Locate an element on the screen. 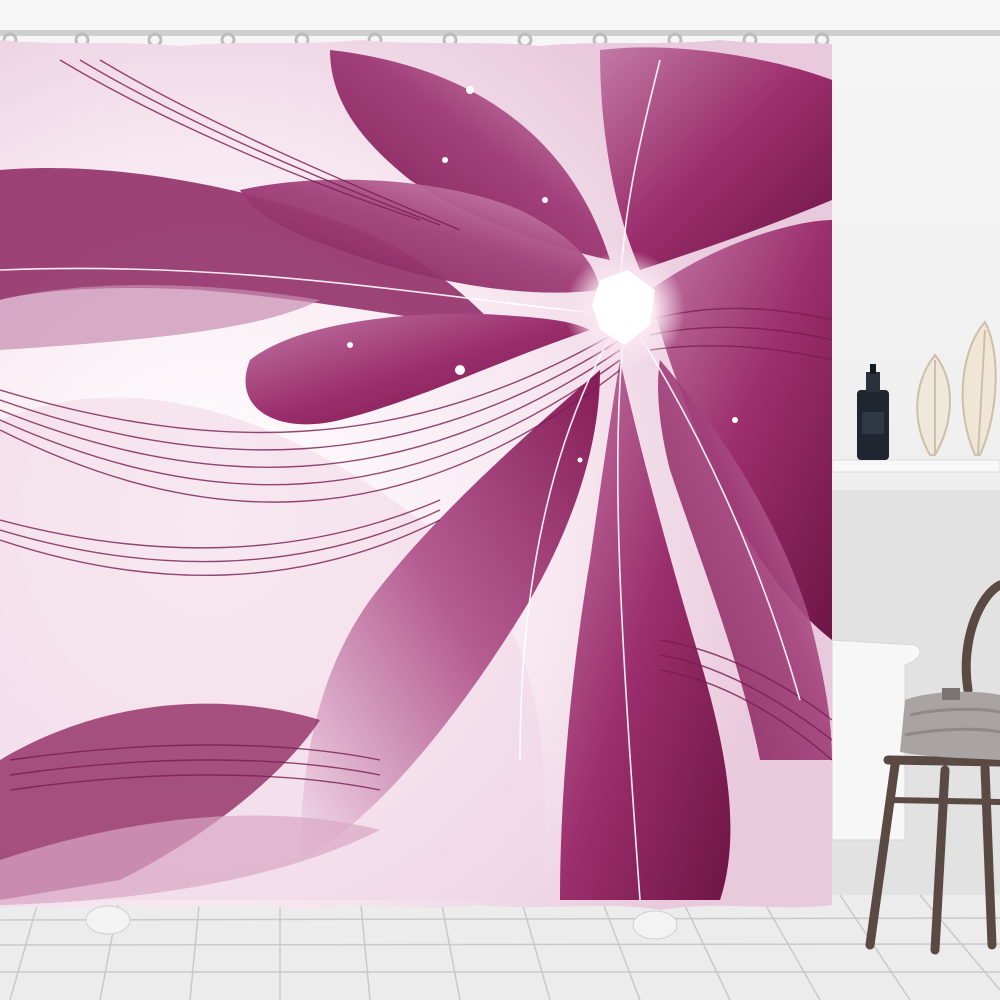  floor is located at coordinates (500, 947).